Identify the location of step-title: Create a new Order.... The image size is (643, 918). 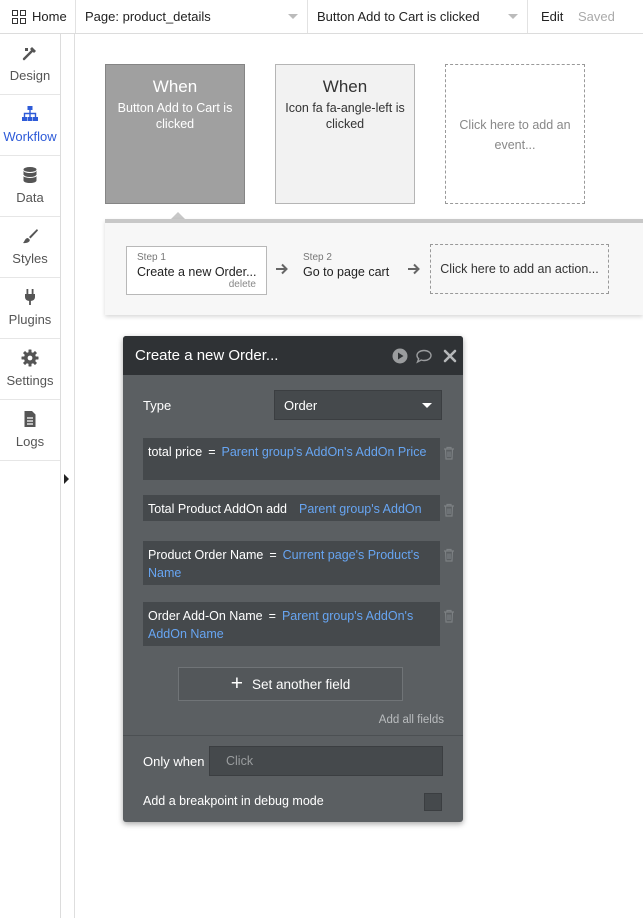
(197, 272).